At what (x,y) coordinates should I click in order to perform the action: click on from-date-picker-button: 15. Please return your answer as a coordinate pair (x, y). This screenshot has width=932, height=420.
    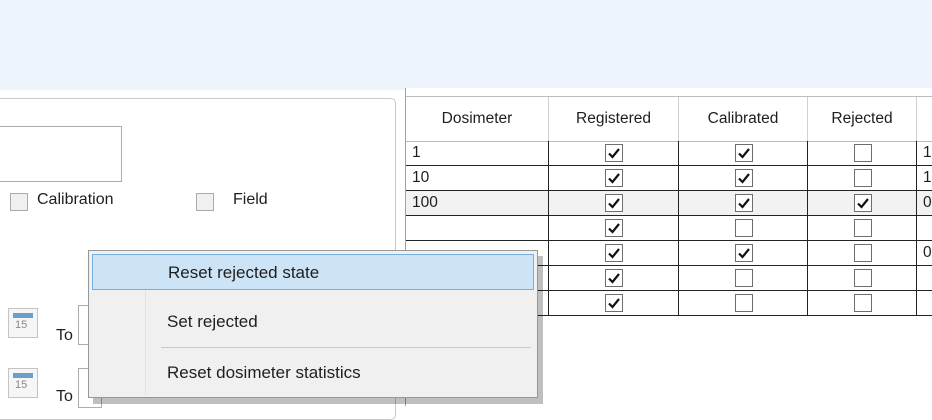
    Looking at the image, I should click on (23, 323).